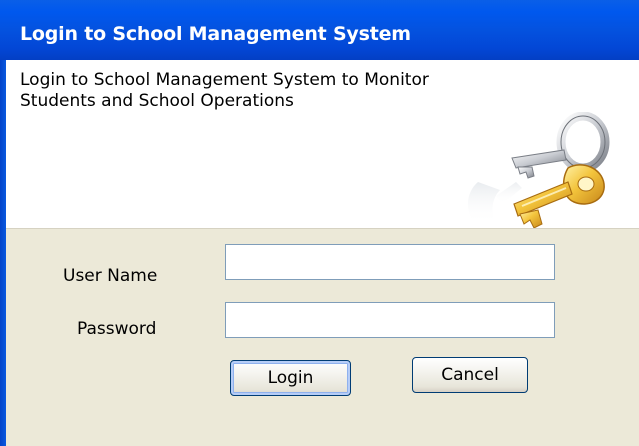 The height and width of the screenshot is (446, 639). What do you see at coordinates (390, 262) in the screenshot?
I see `username-field` at bounding box center [390, 262].